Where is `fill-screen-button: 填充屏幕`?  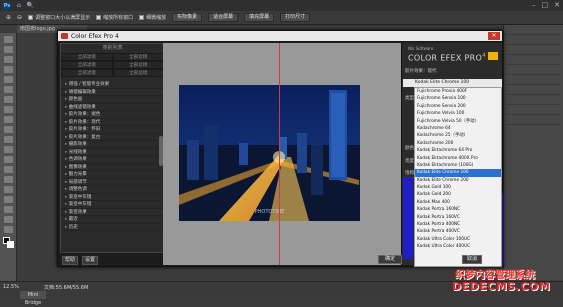 fill-screen-button: 填充屏幕 is located at coordinates (259, 17).